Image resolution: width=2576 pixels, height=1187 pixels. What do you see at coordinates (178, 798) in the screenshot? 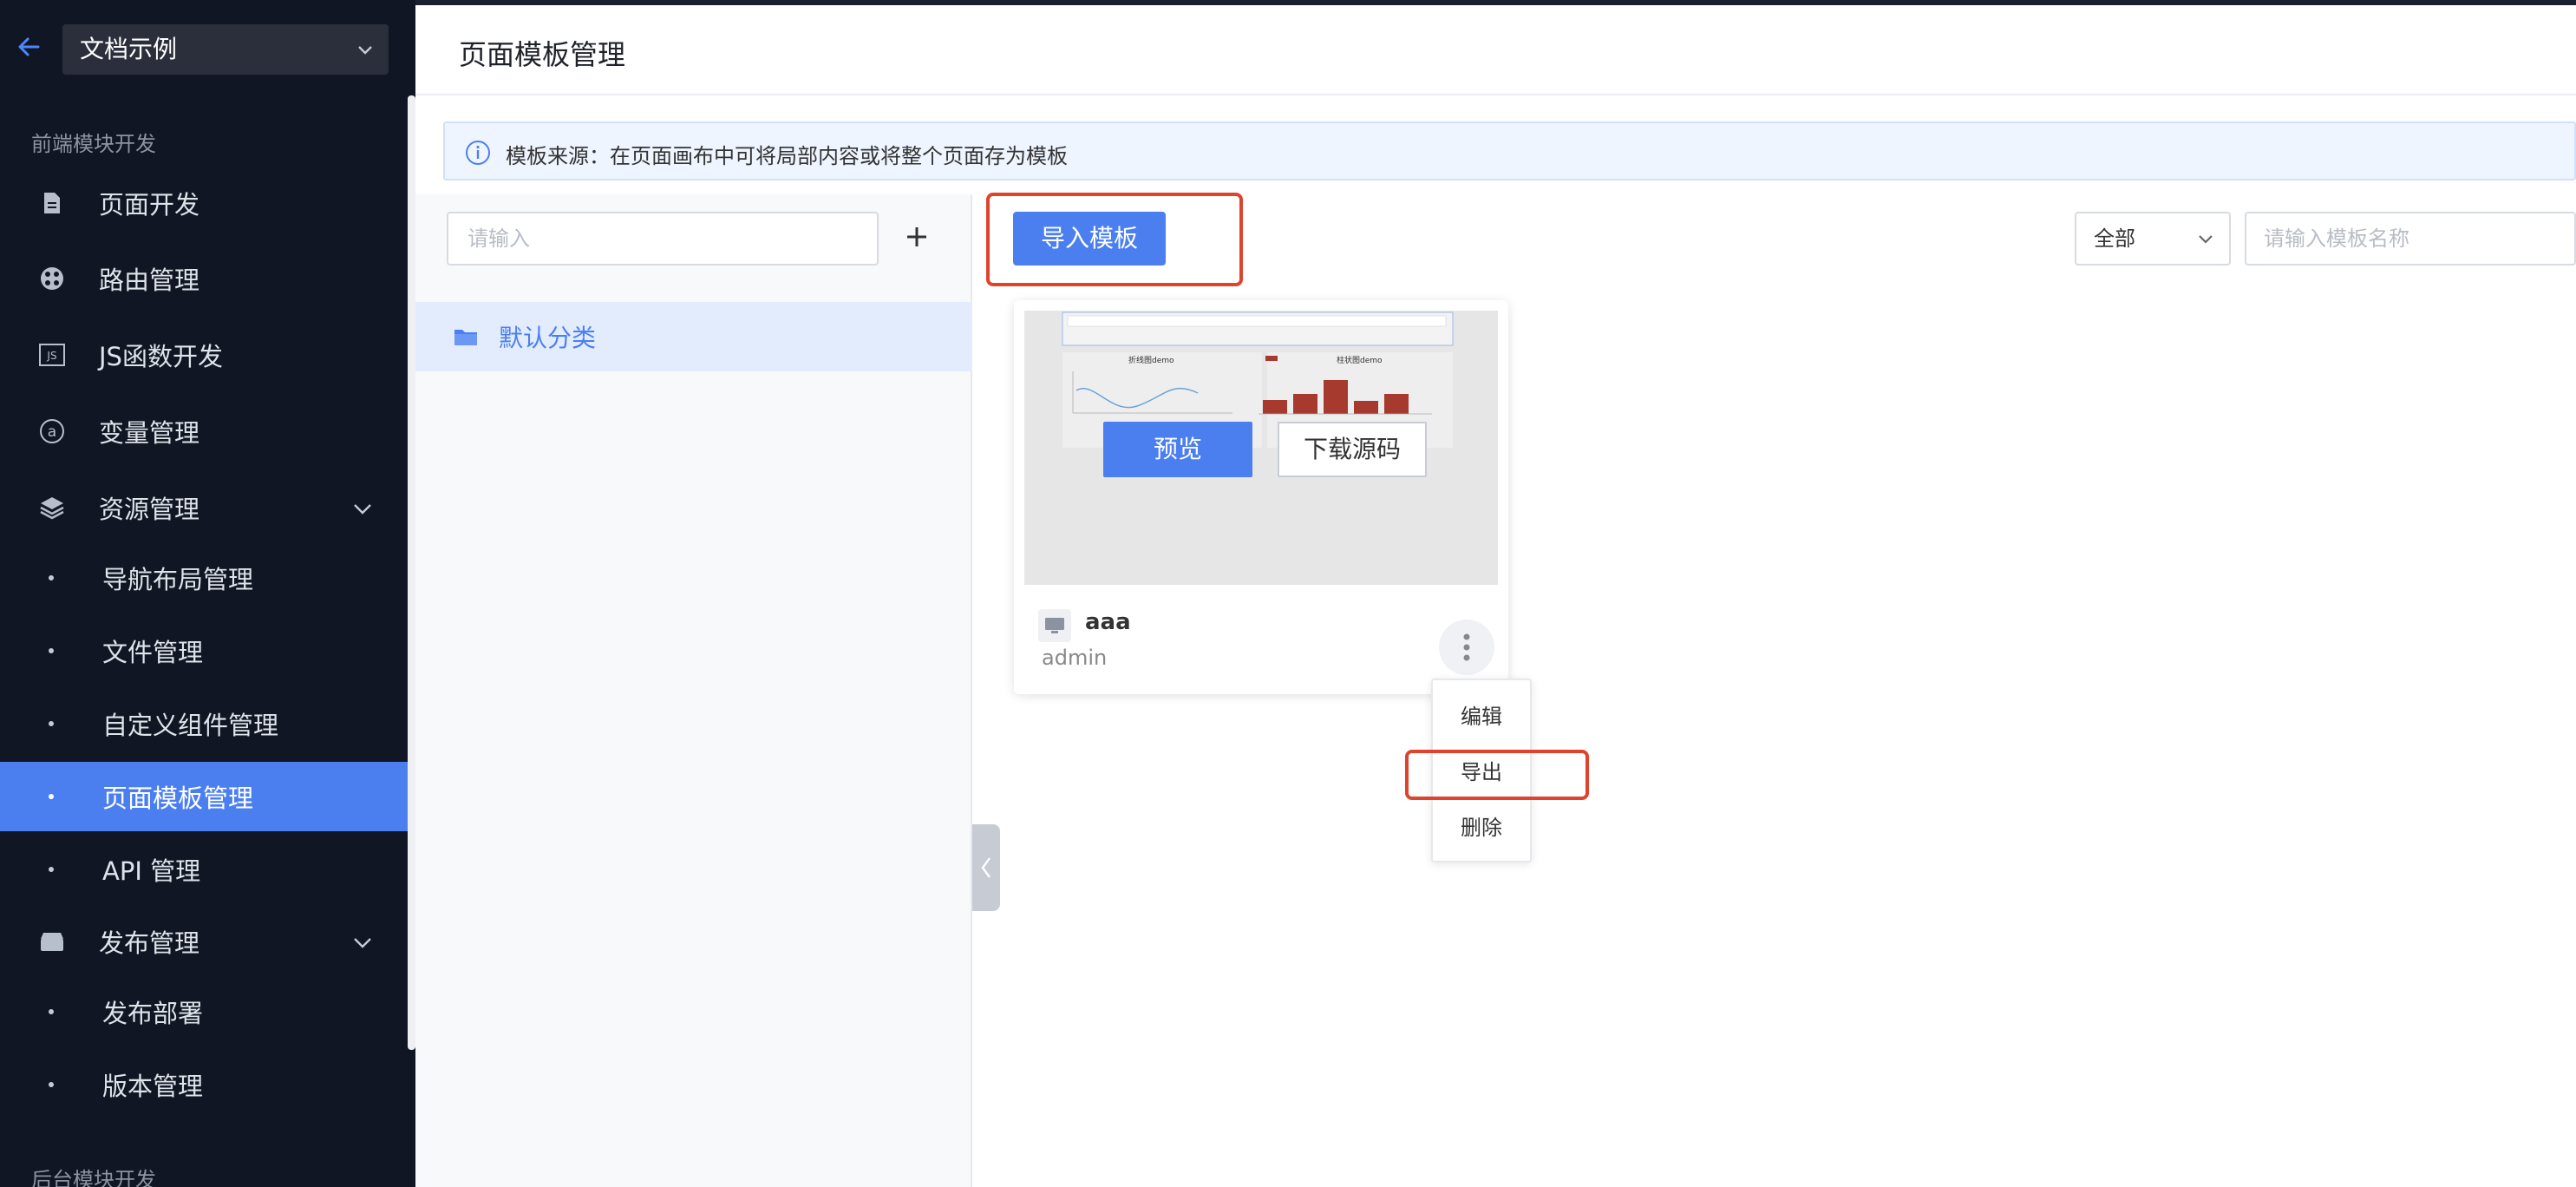
I see `sidebar-subitem-label: 页面模板管理` at bounding box center [178, 798].